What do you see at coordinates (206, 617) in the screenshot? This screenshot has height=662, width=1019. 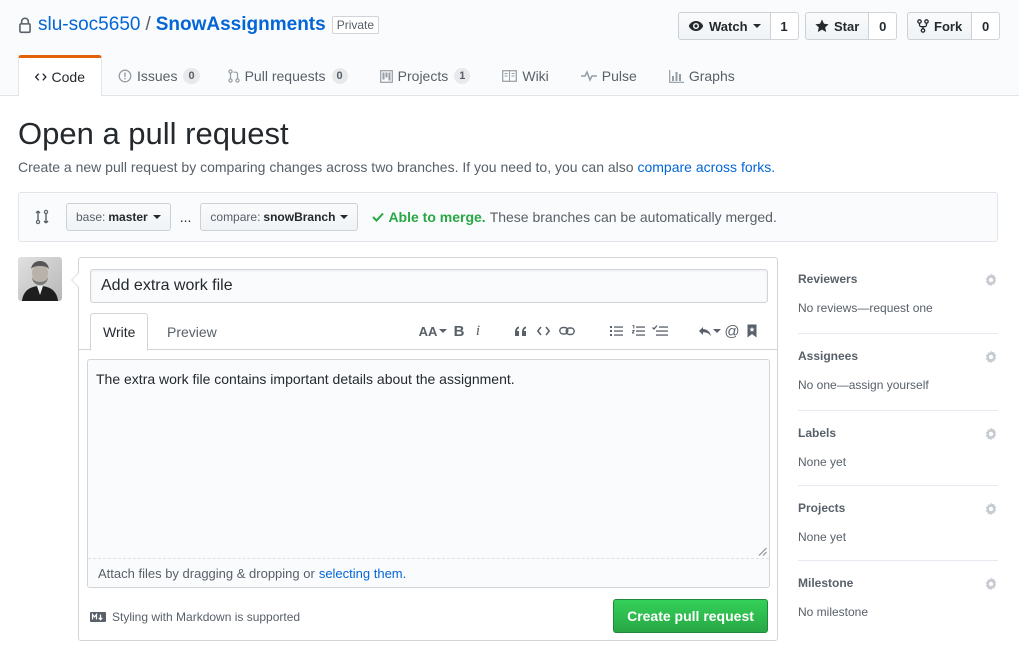 I see `markdown-help-text: Styling with Markdown is supported` at bounding box center [206, 617].